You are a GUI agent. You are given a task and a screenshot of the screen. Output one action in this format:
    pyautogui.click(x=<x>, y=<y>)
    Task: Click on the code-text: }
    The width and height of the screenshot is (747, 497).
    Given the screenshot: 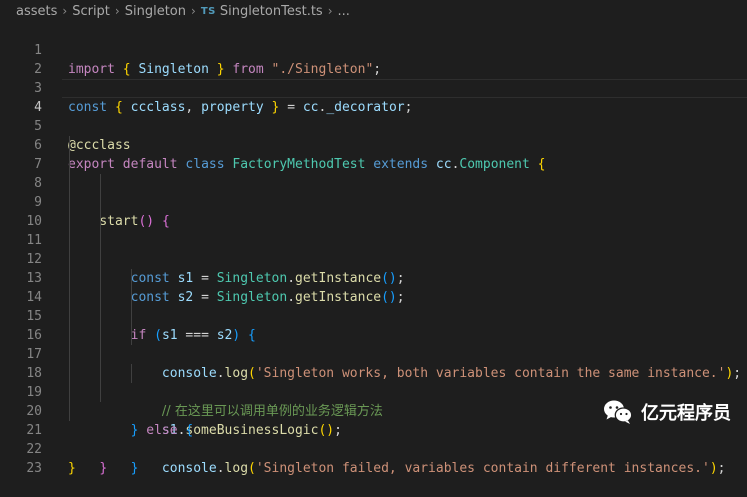 What is the action you would take?
    pyautogui.click(x=72, y=468)
    